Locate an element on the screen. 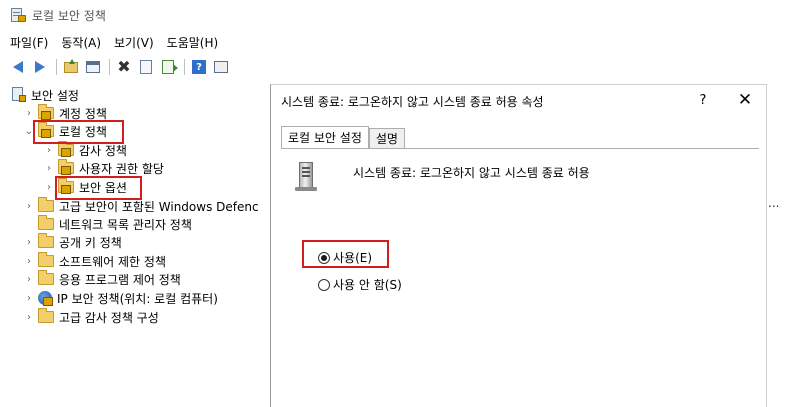  tab-explain: 설명 is located at coordinates (386, 138).